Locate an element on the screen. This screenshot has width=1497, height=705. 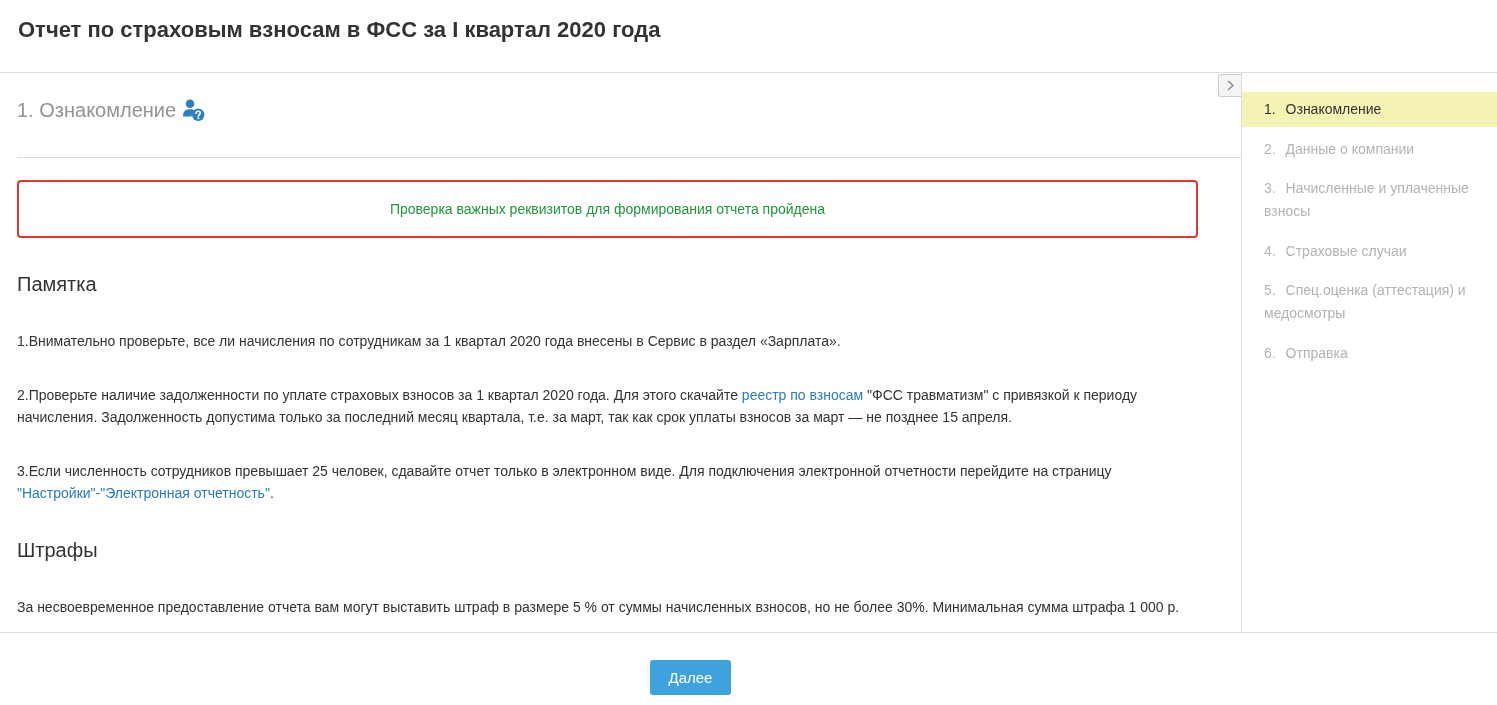
sidebar-step-item: 4. Страховые случаи is located at coordinates (1369, 251).